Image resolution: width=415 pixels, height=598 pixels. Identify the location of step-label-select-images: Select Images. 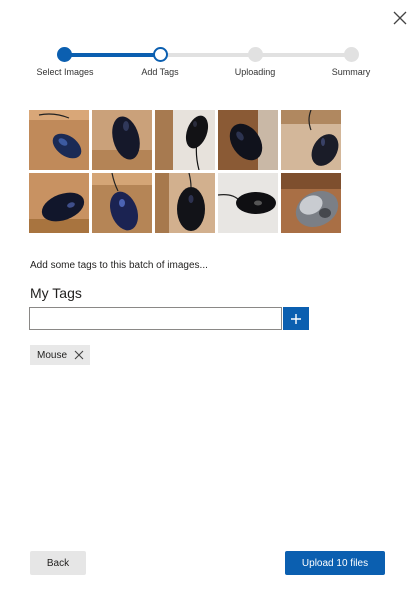
(65, 72).